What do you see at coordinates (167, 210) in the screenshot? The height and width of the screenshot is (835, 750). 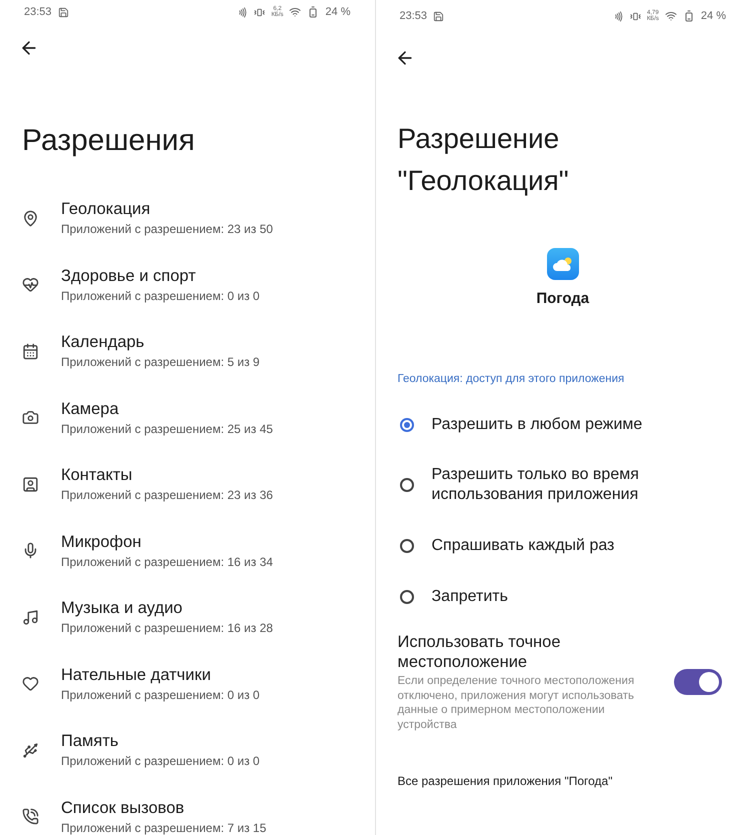 I see `permission-name: Геолокация` at bounding box center [167, 210].